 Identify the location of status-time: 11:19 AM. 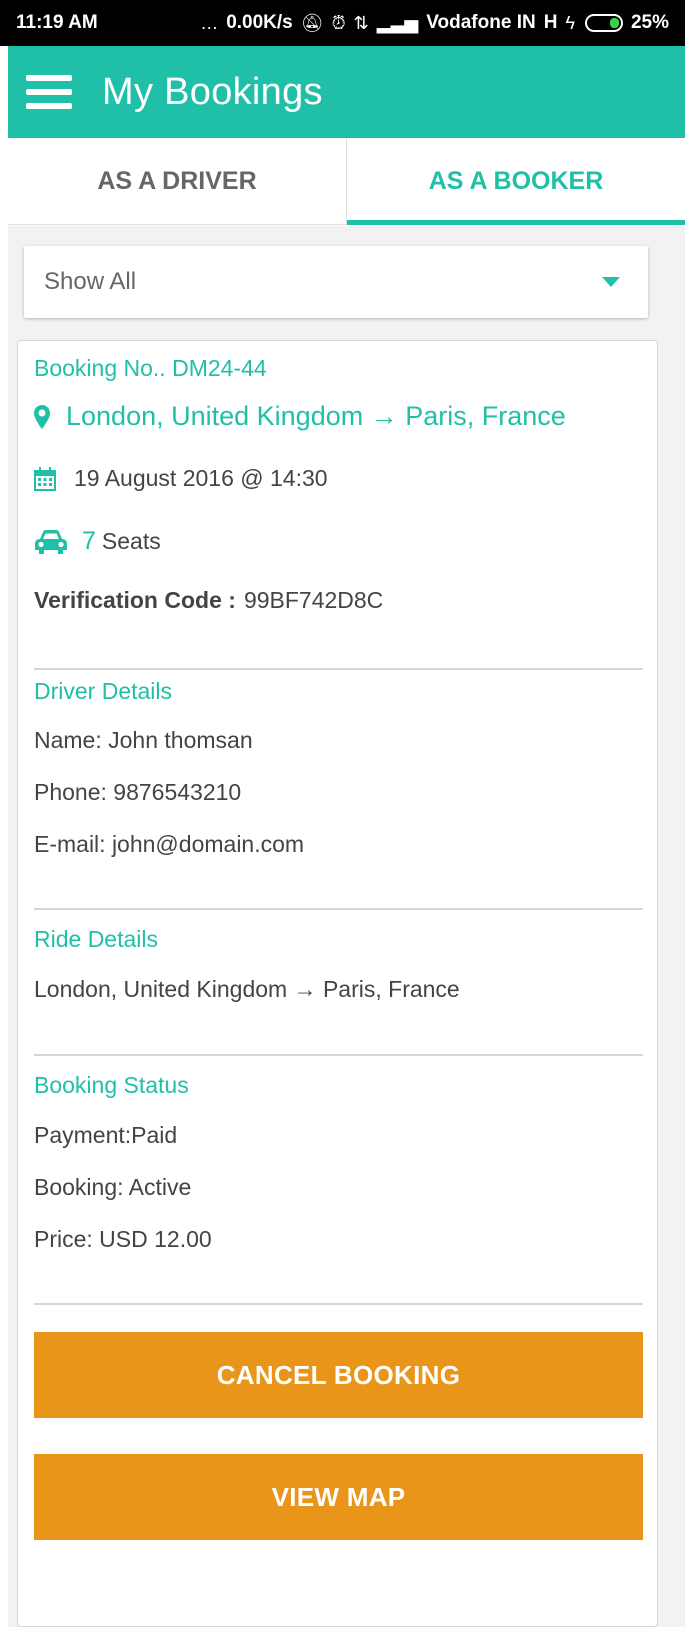
(57, 22).